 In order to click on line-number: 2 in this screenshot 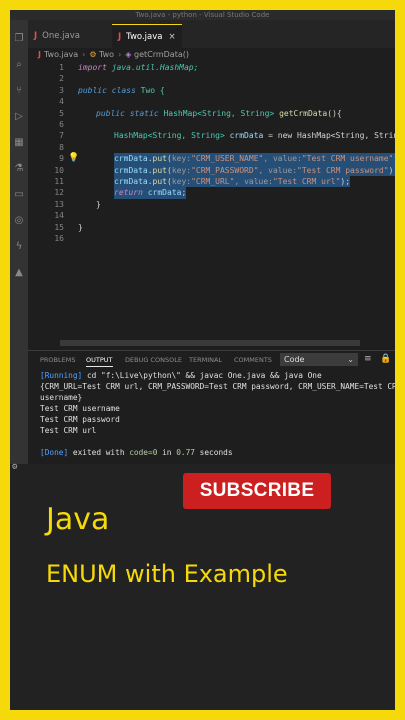, I will do `click(61, 79)`.